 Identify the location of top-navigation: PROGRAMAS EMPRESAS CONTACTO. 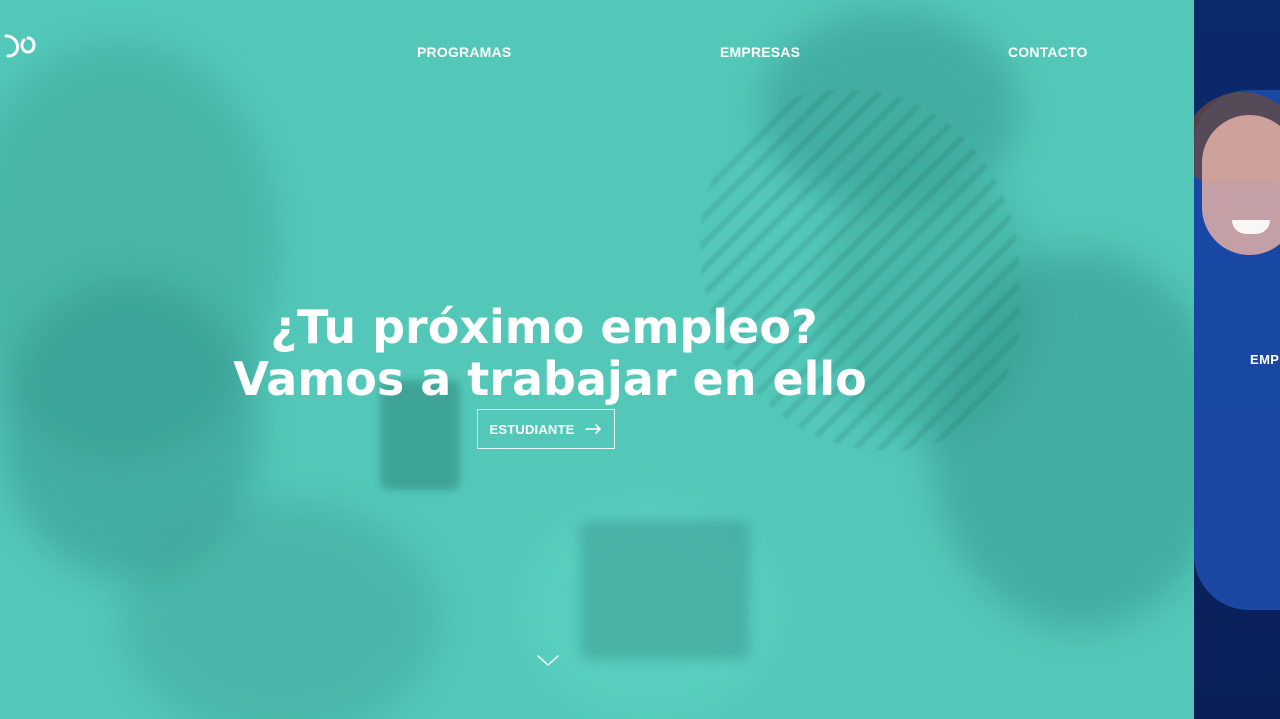
(597, 50).